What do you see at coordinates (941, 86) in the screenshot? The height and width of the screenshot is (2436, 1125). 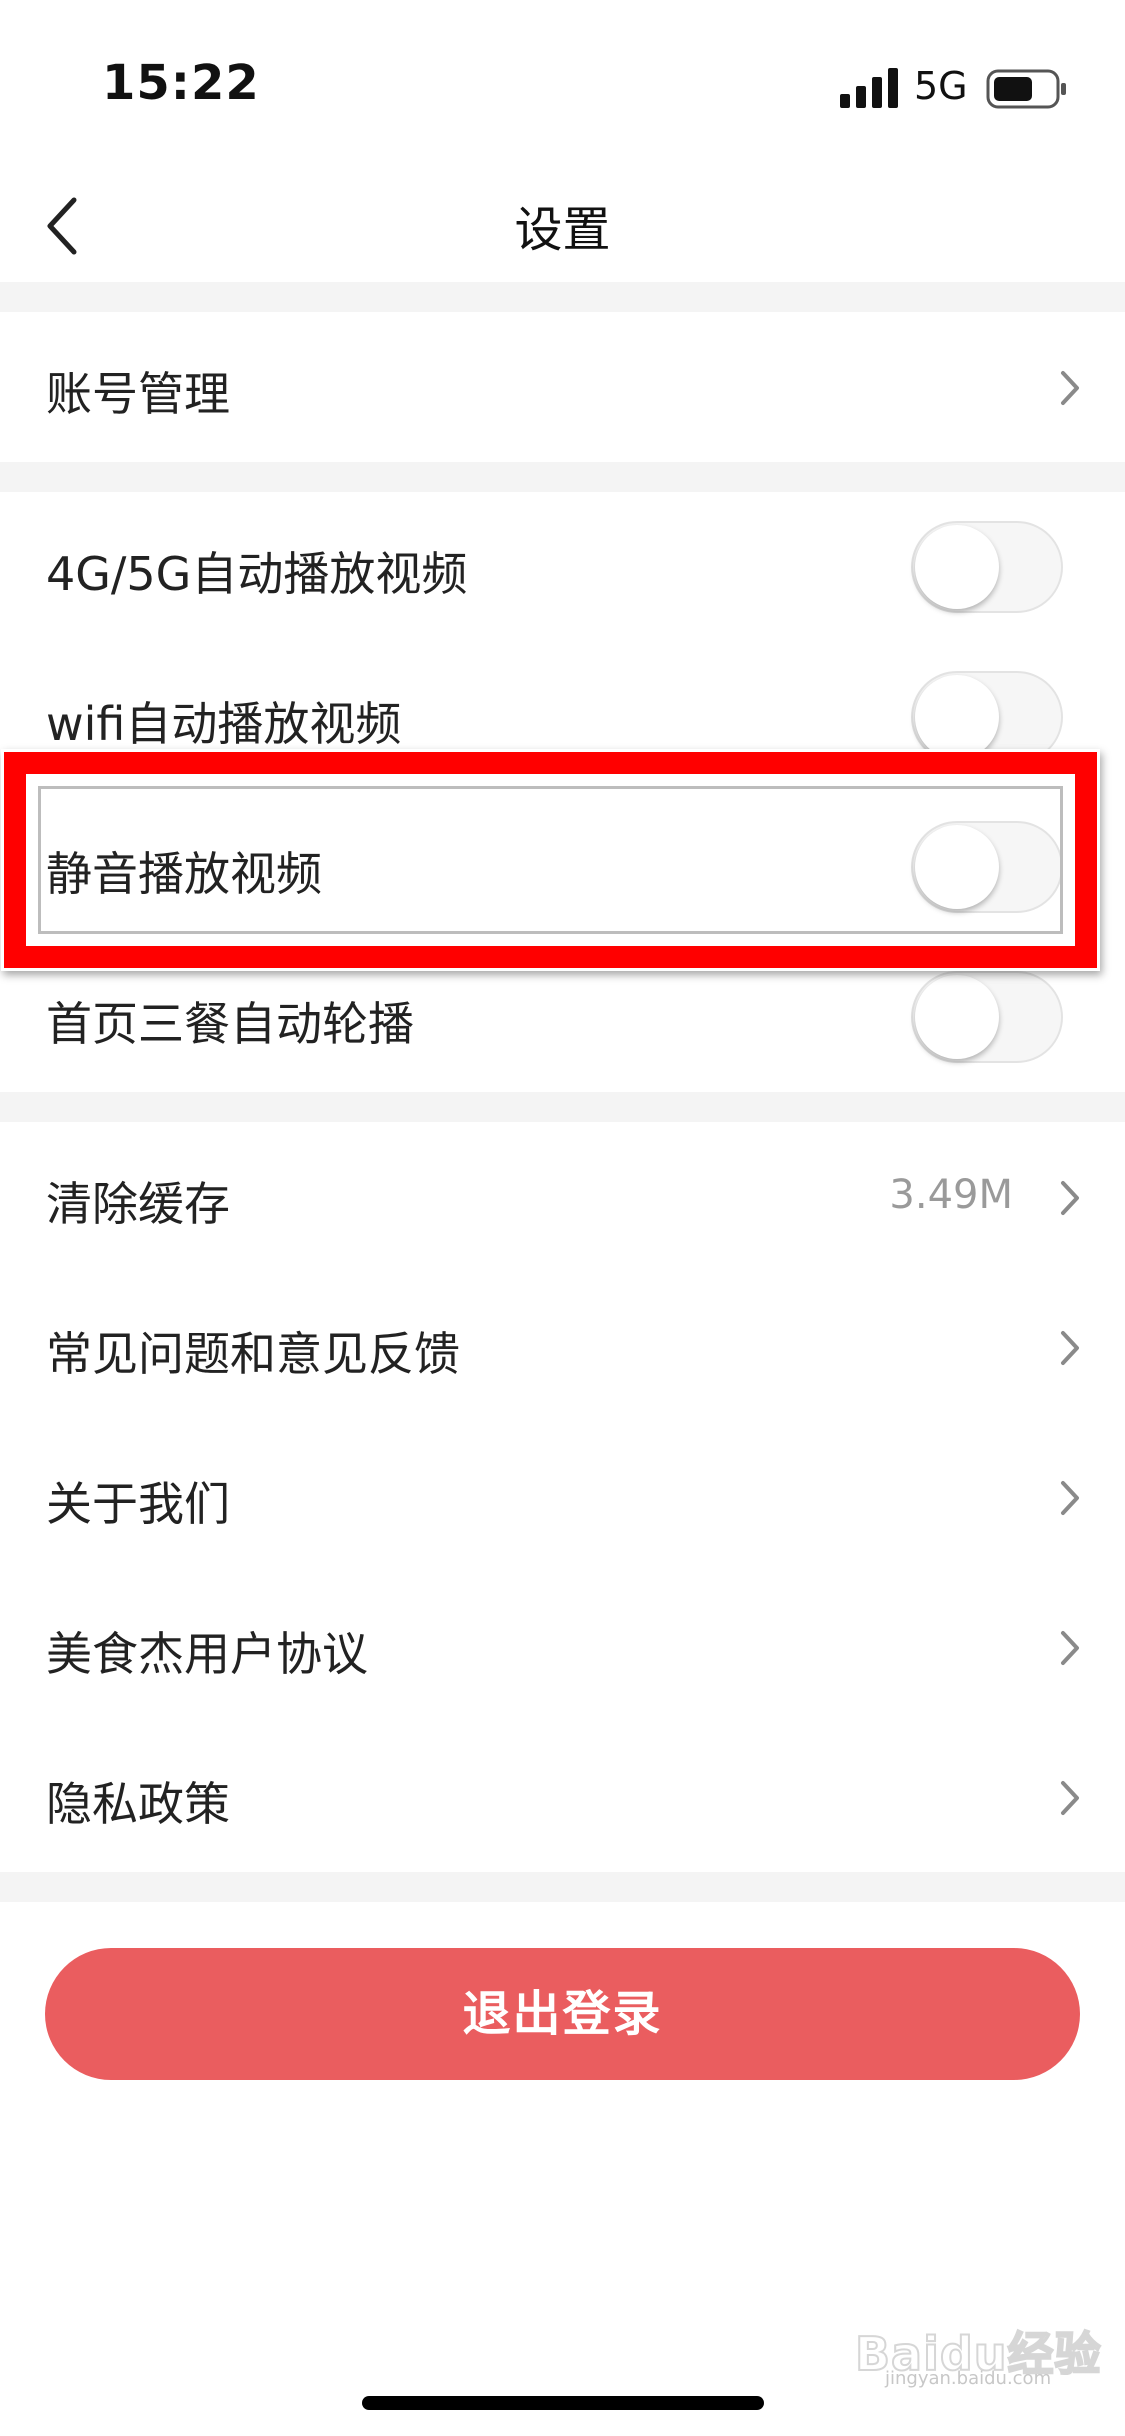 I see `network-type-label: 5G` at bounding box center [941, 86].